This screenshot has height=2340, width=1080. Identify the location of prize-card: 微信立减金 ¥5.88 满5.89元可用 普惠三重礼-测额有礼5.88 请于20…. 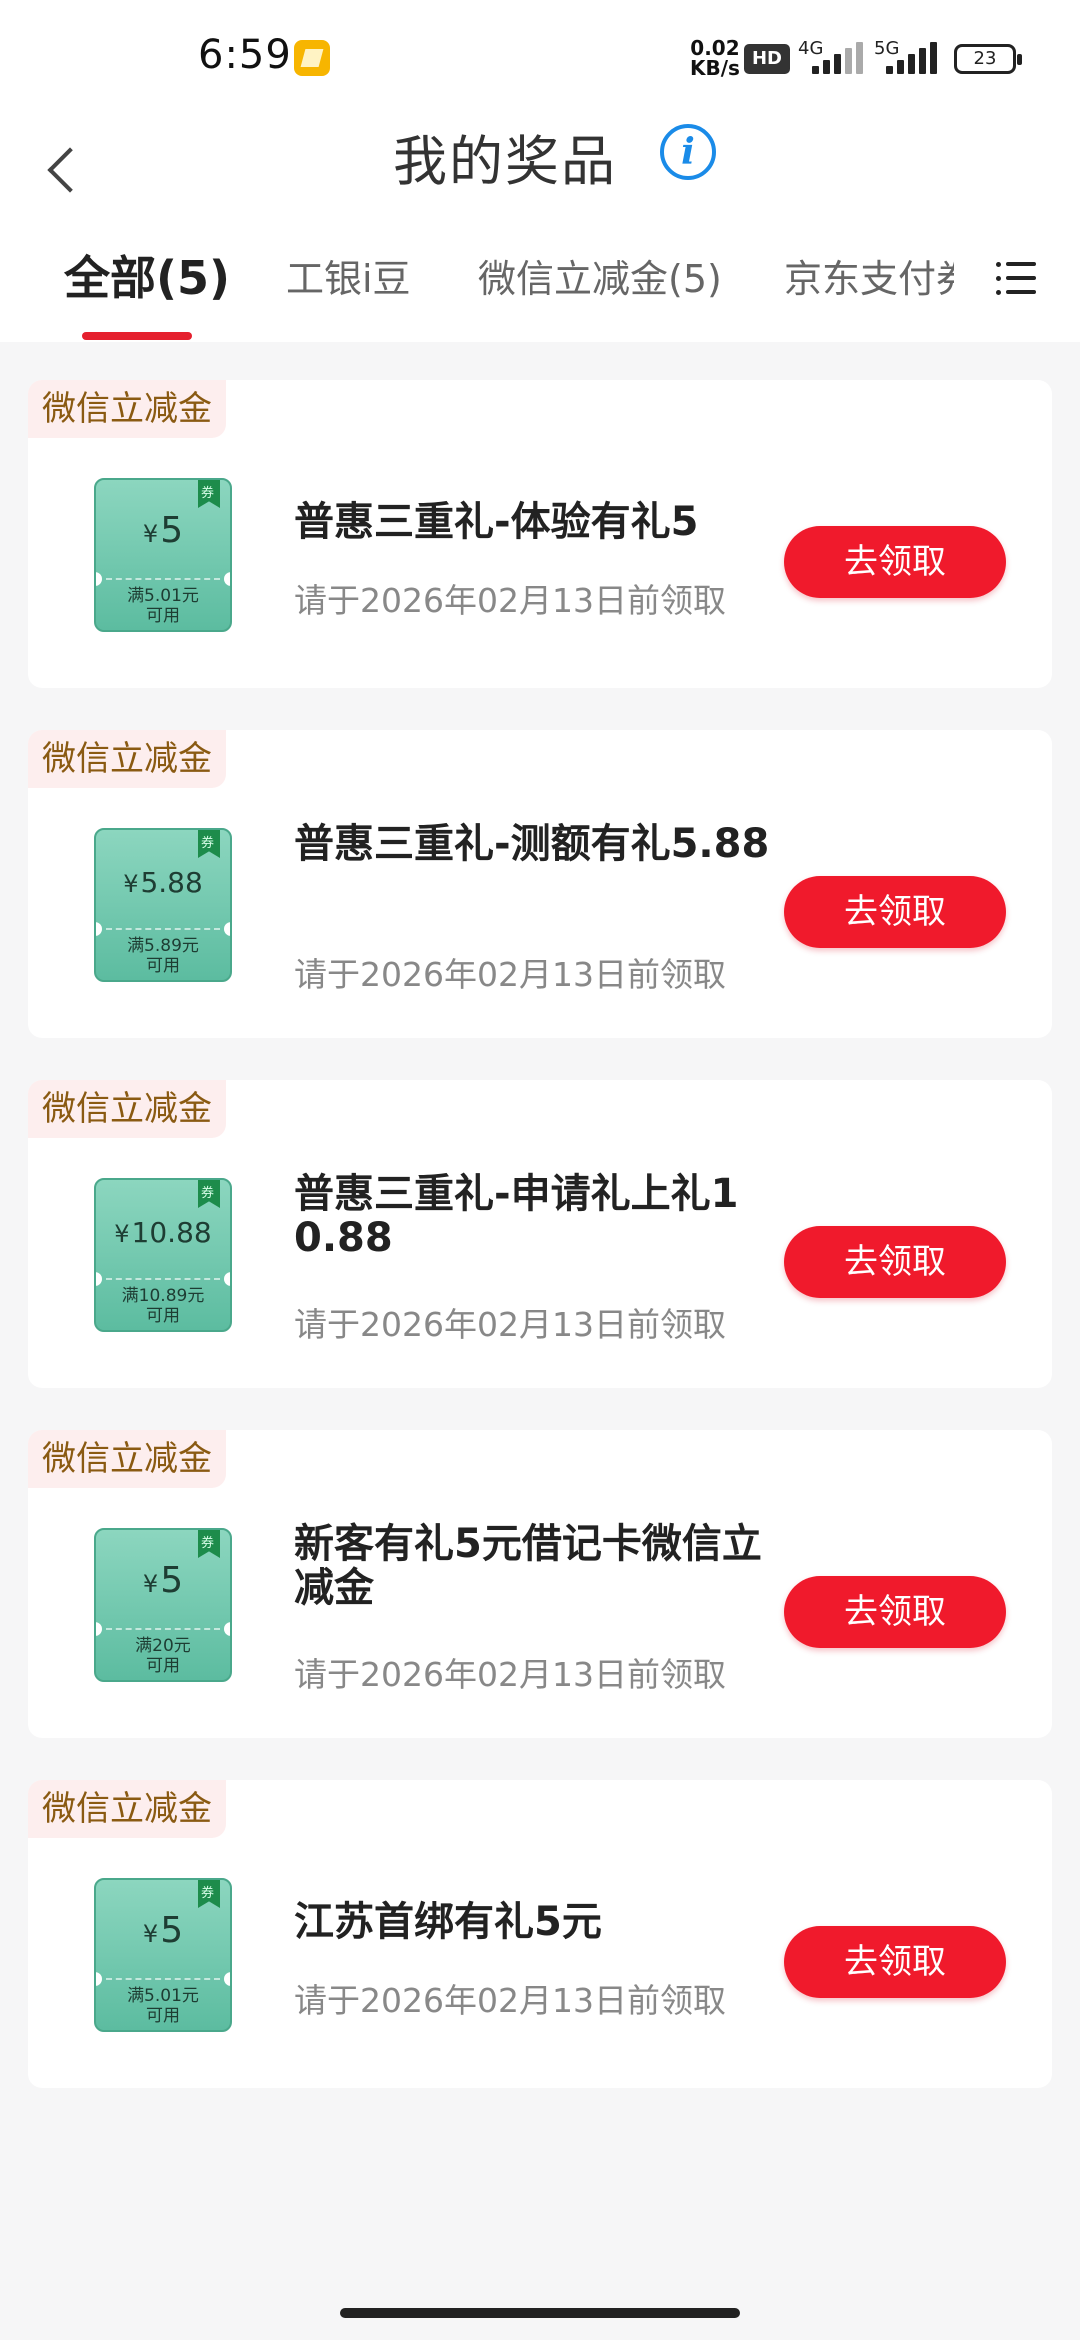
(540, 884).